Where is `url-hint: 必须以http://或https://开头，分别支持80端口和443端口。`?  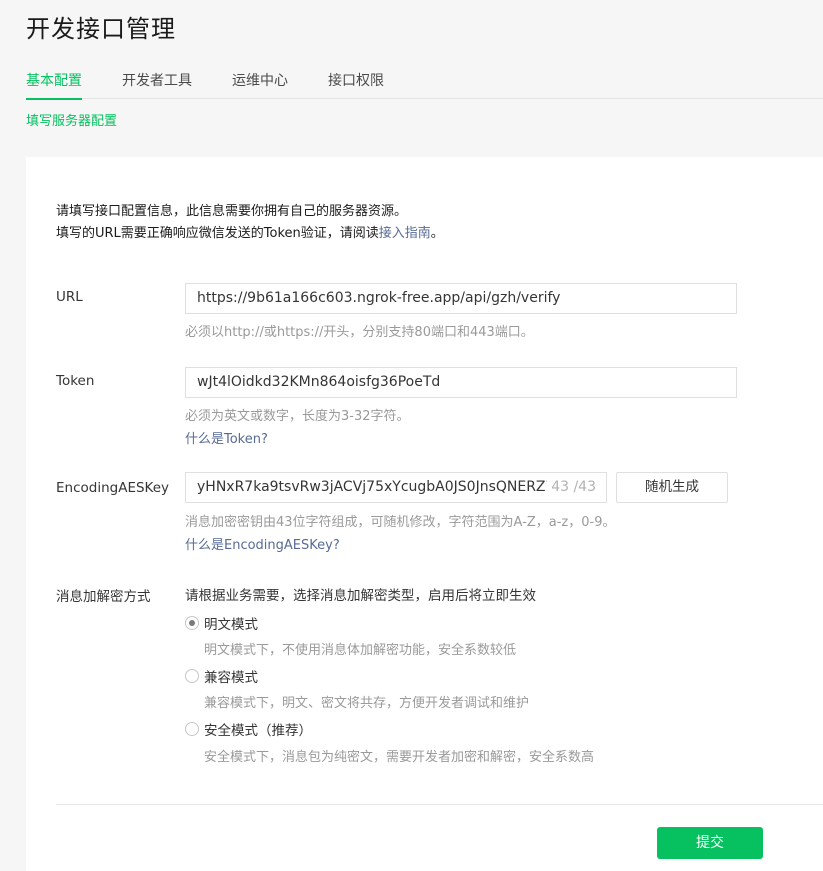
url-hint: 必须以http://或https://开头，分别支持80端口和443端口。 is located at coordinates (359, 332).